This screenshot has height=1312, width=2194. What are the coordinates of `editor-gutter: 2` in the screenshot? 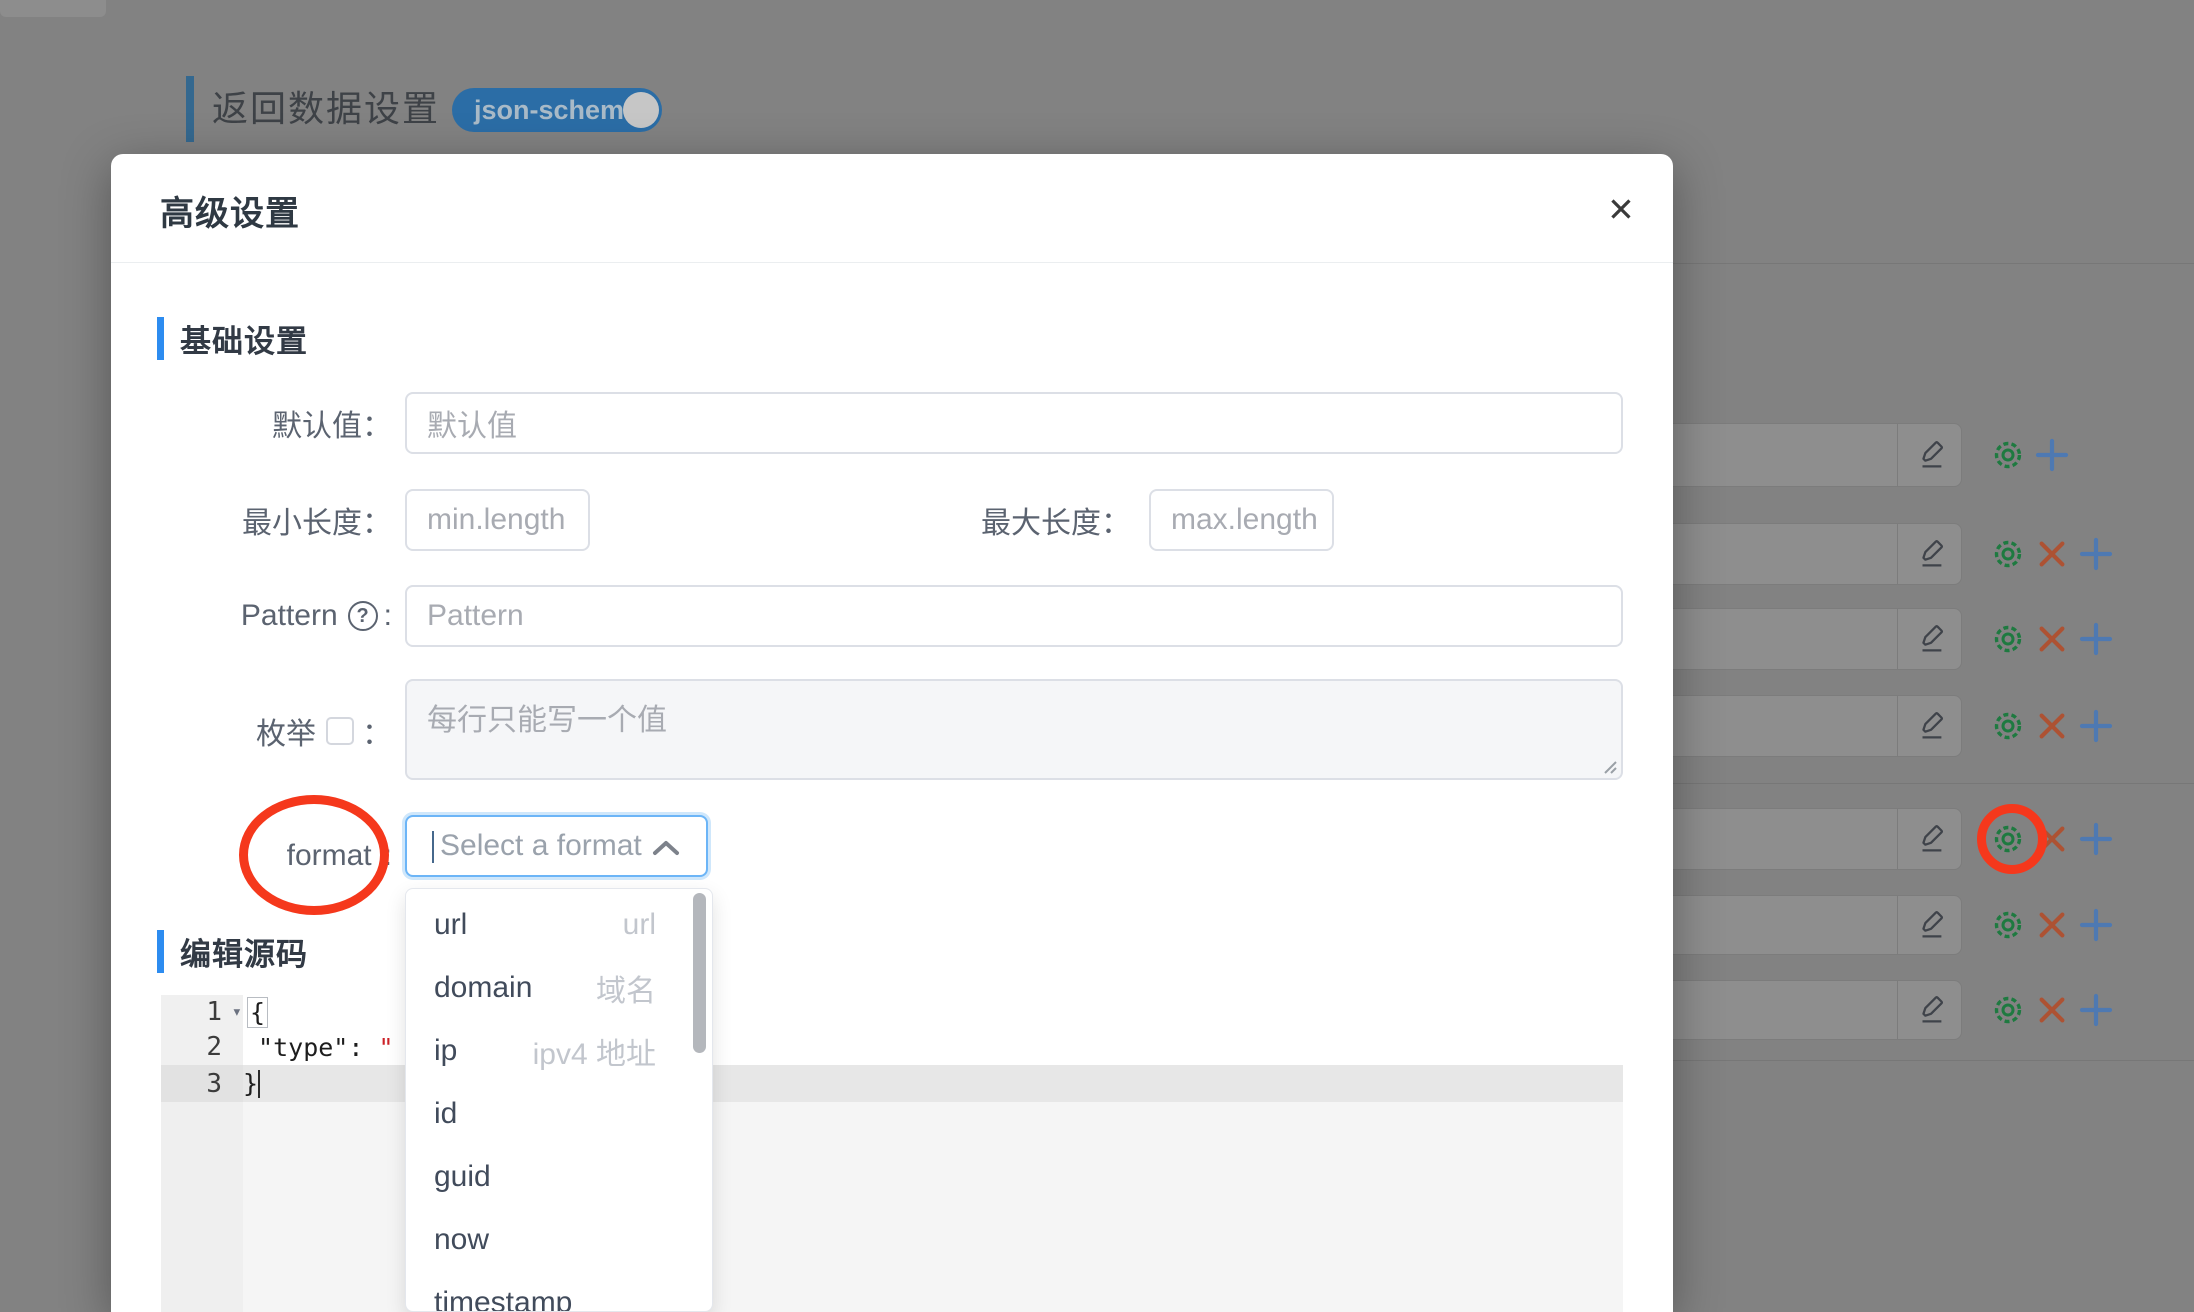 It's located at (202, 1047).